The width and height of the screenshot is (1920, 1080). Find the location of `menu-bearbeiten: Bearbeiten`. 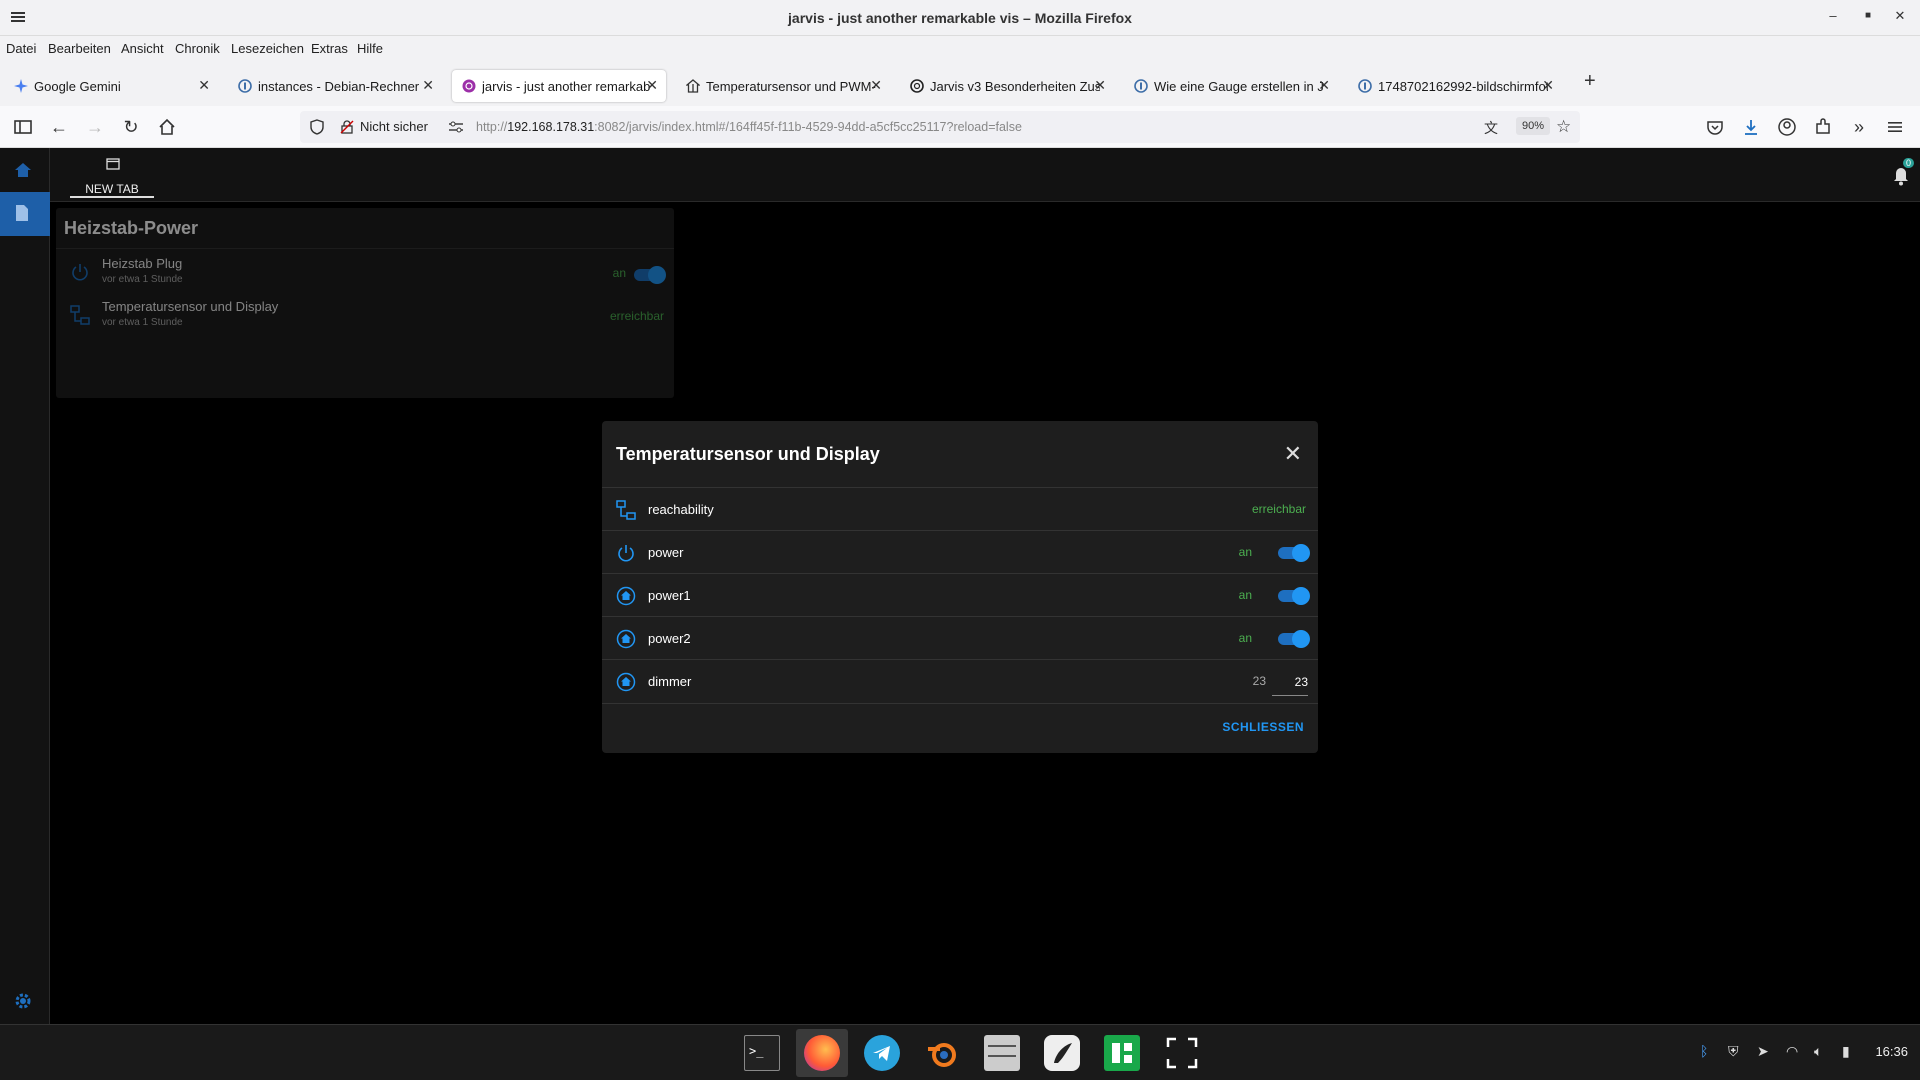

menu-bearbeiten: Bearbeiten is located at coordinates (79, 48).